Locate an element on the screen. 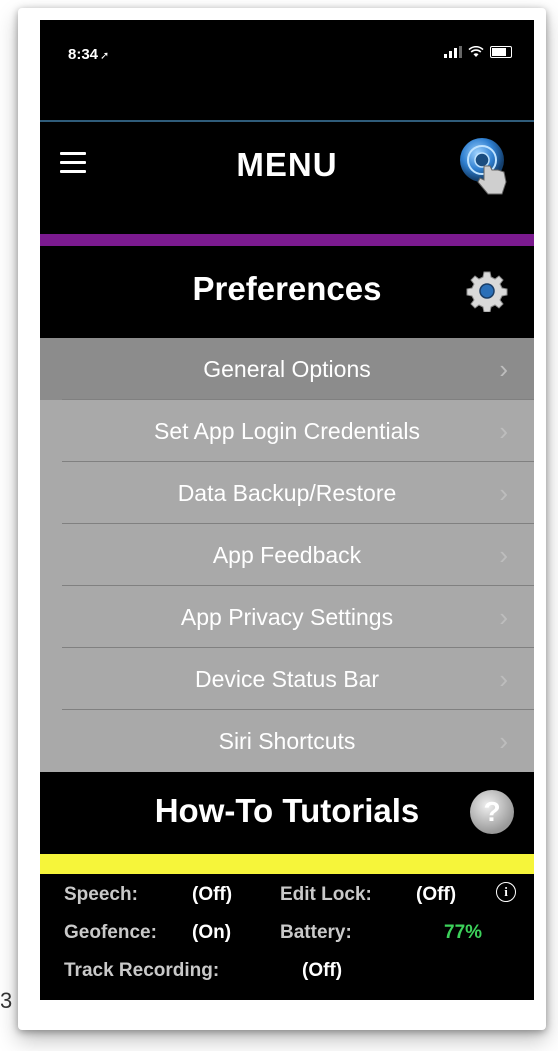 The image size is (558, 1051). speech-label: Speech: is located at coordinates (101, 894).